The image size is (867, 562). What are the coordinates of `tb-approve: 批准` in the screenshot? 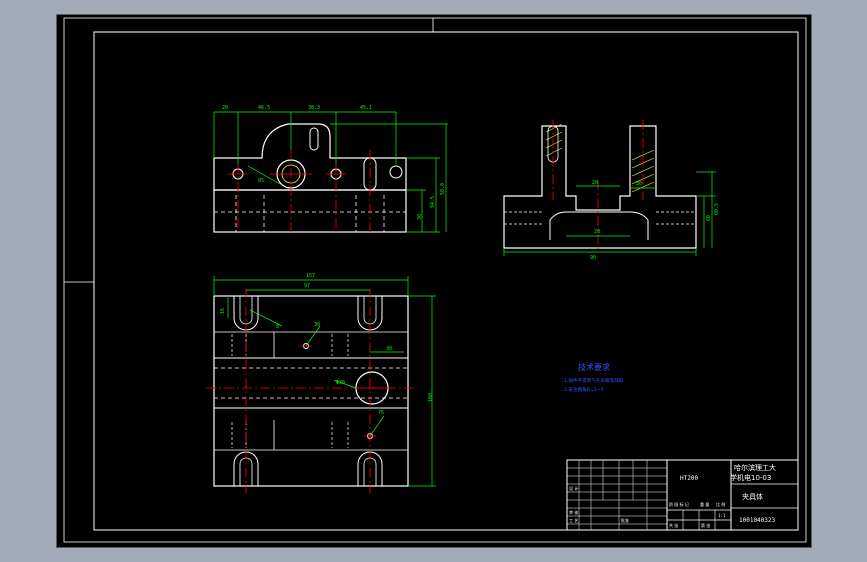 It's located at (625, 520).